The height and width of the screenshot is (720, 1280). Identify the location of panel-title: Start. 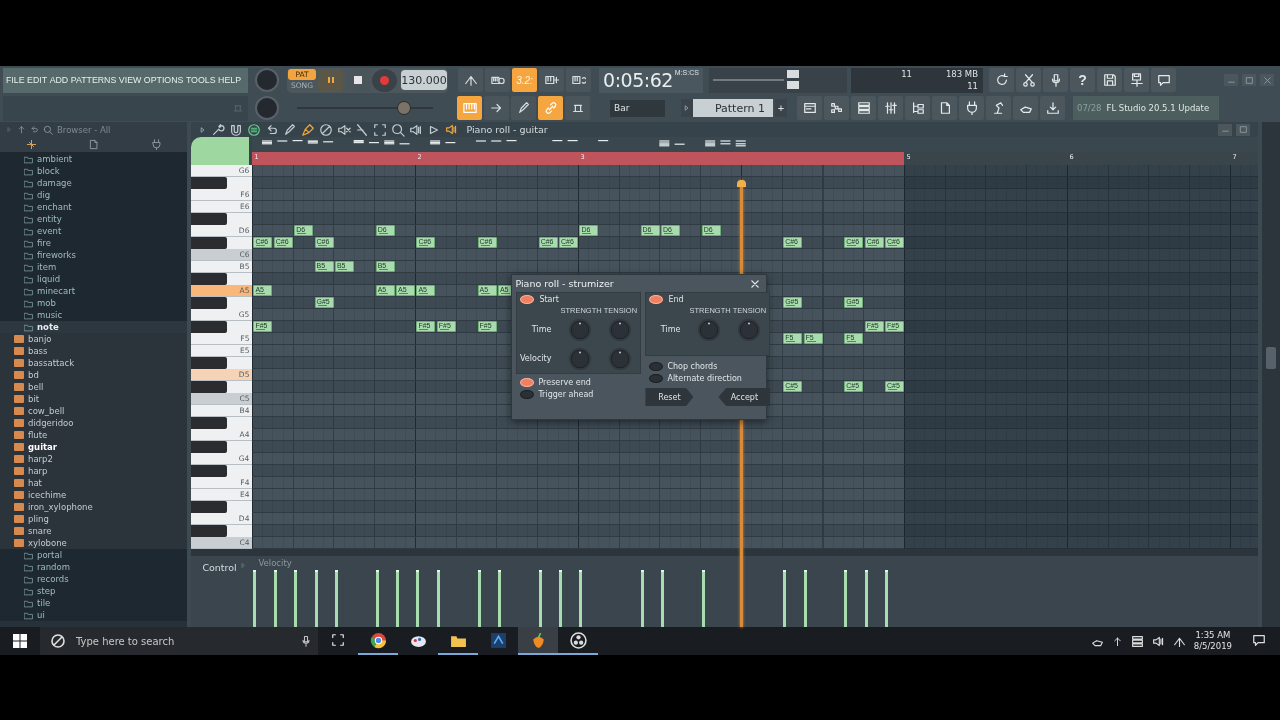
(549, 299).